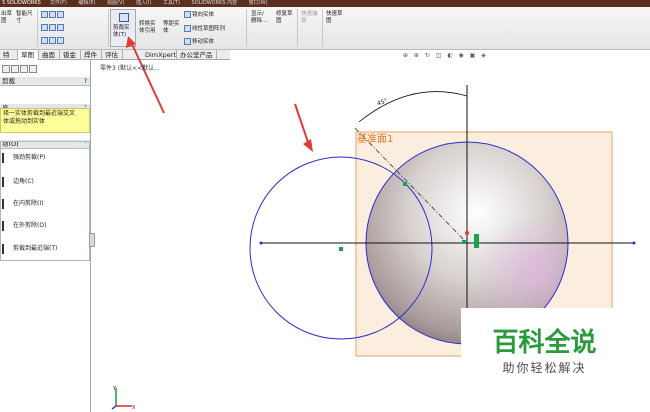 This screenshot has height=412, width=650. Describe the element at coordinates (60, 14) in the screenshot. I see `slot-icon` at that location.